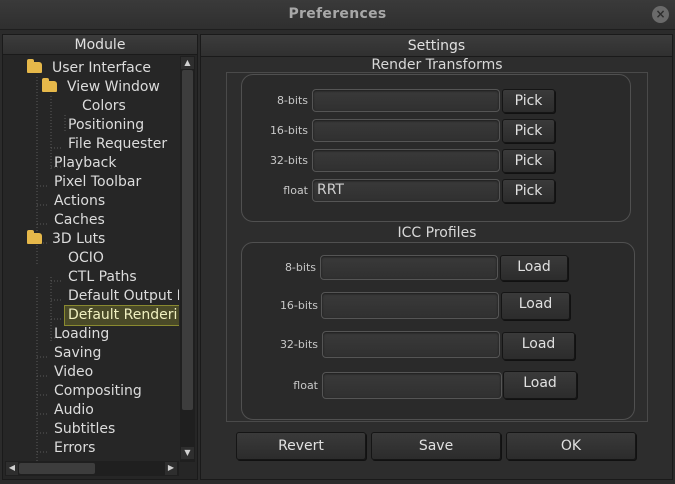  What do you see at coordinates (301, 446) in the screenshot?
I see `revert-button: Revert` at bounding box center [301, 446].